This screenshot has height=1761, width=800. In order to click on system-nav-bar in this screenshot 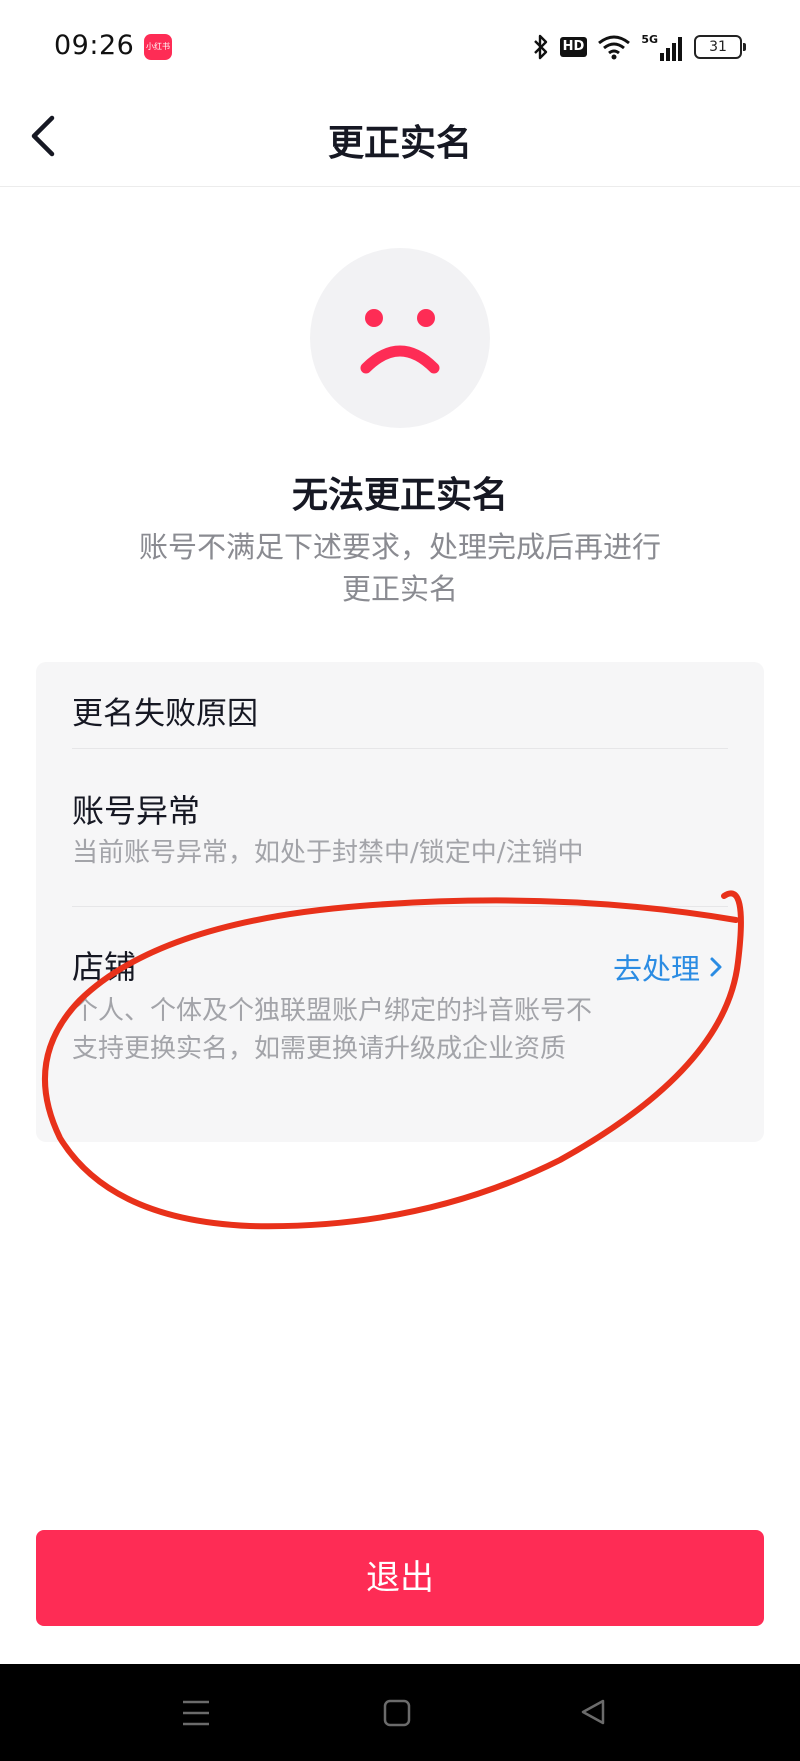, I will do `click(400, 1712)`.